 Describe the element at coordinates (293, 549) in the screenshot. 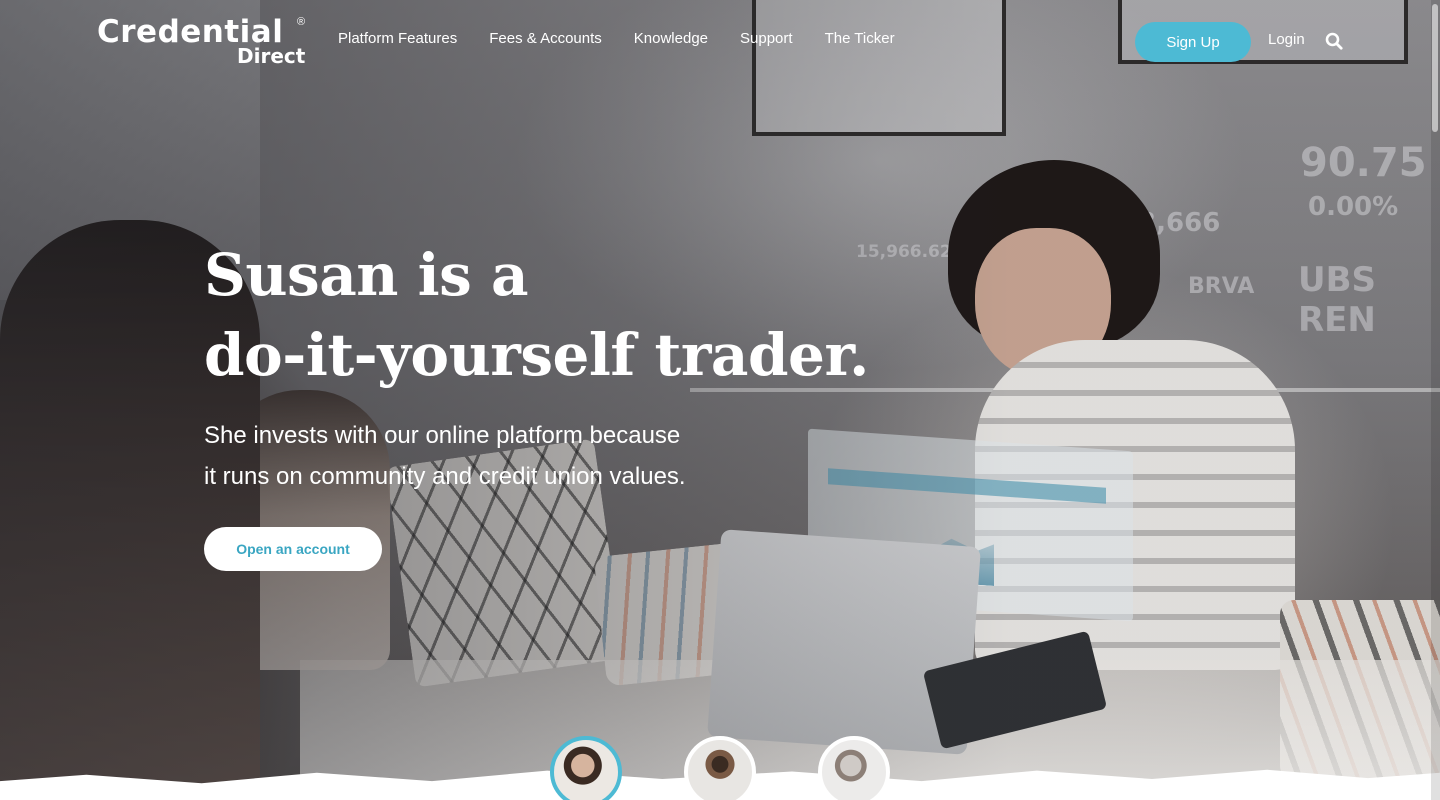

I see `open-account-button: Open an account` at that location.